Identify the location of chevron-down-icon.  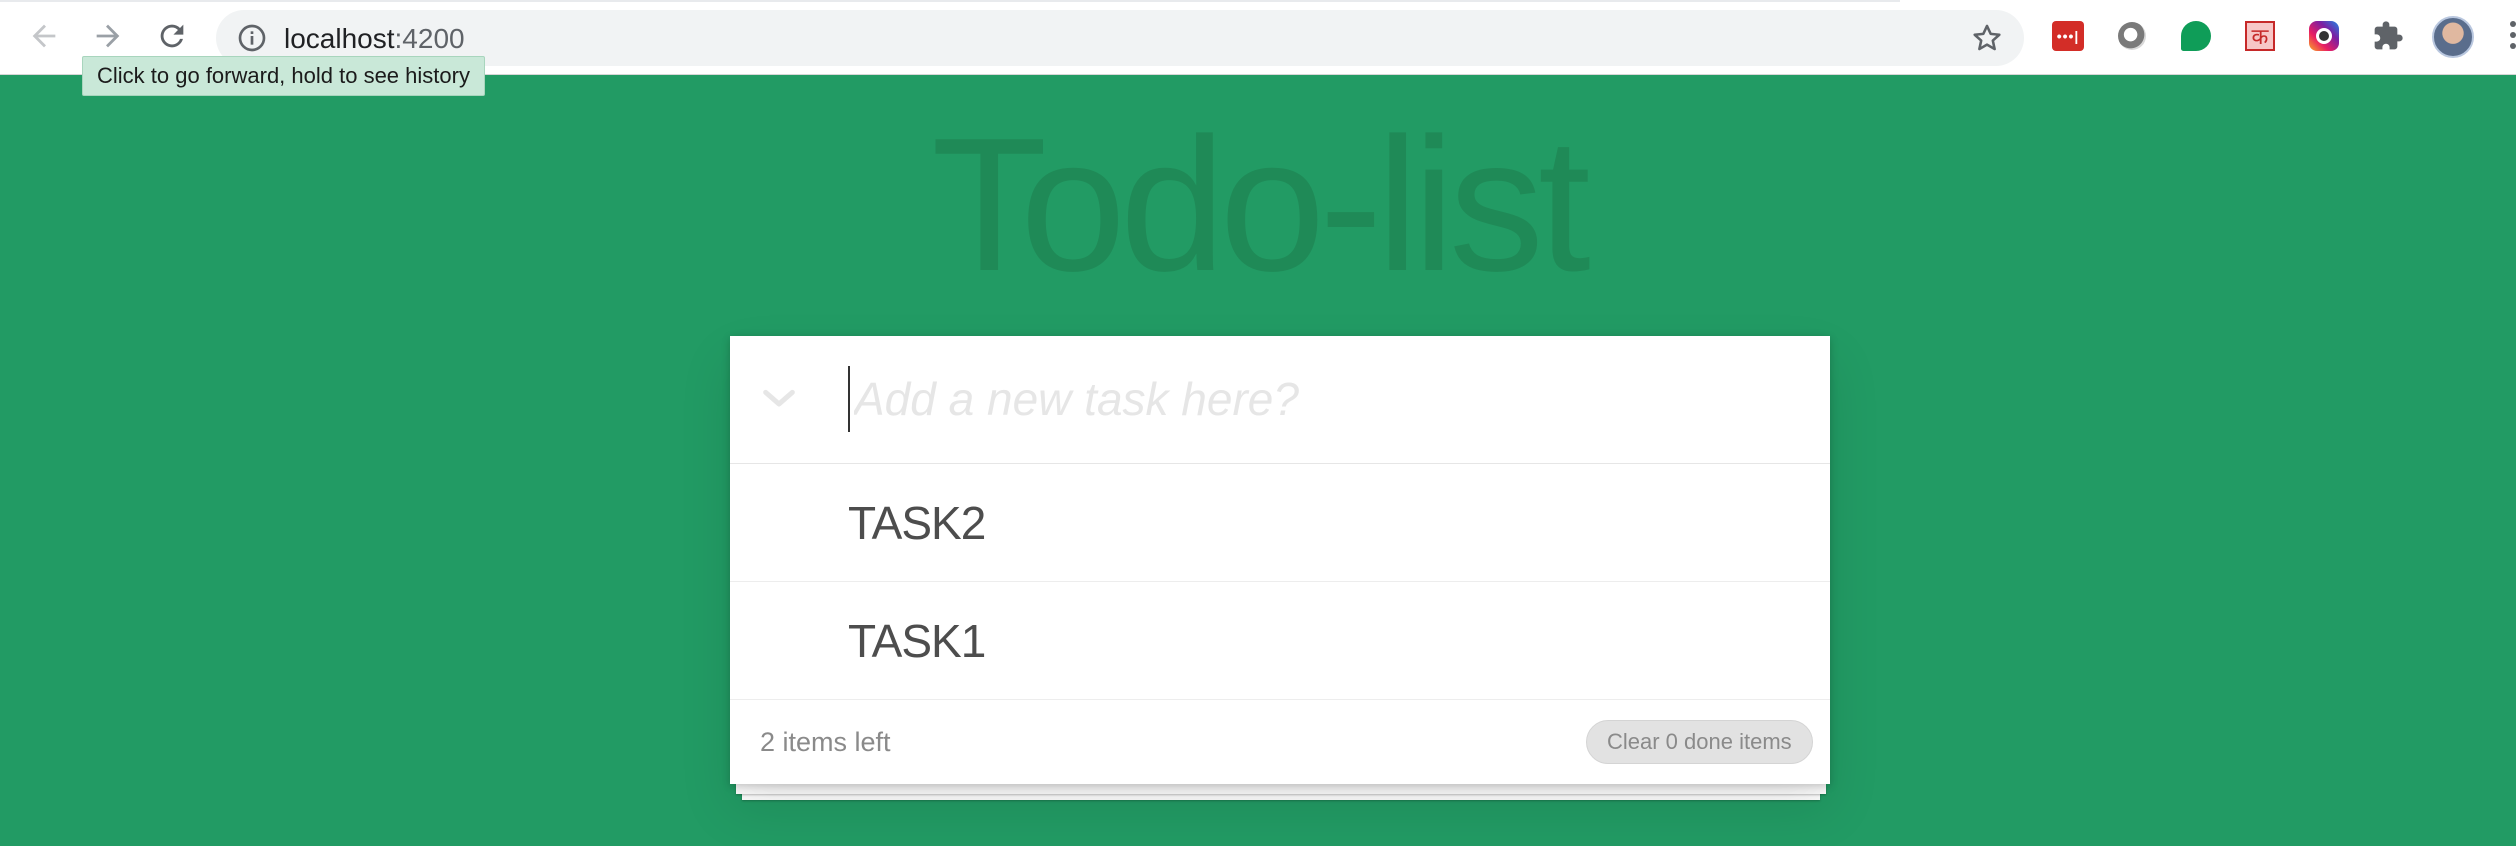
(779, 398).